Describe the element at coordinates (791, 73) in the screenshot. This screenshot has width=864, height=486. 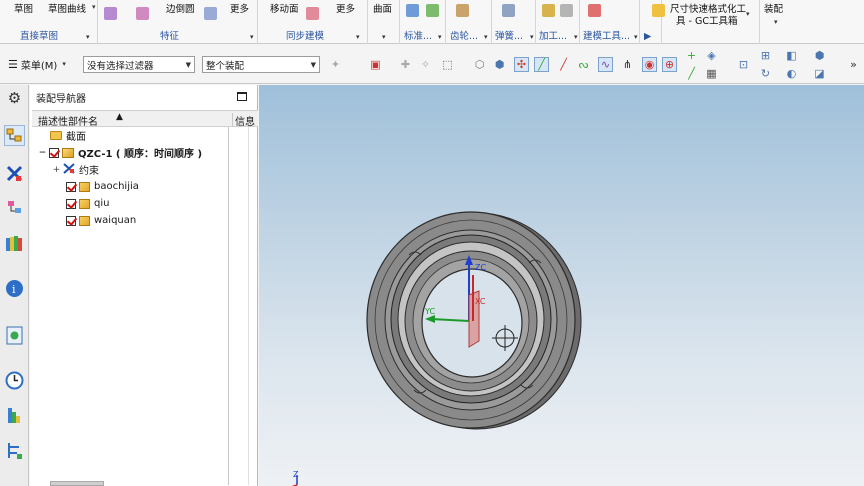
I see `camera-icon: ◐` at that location.